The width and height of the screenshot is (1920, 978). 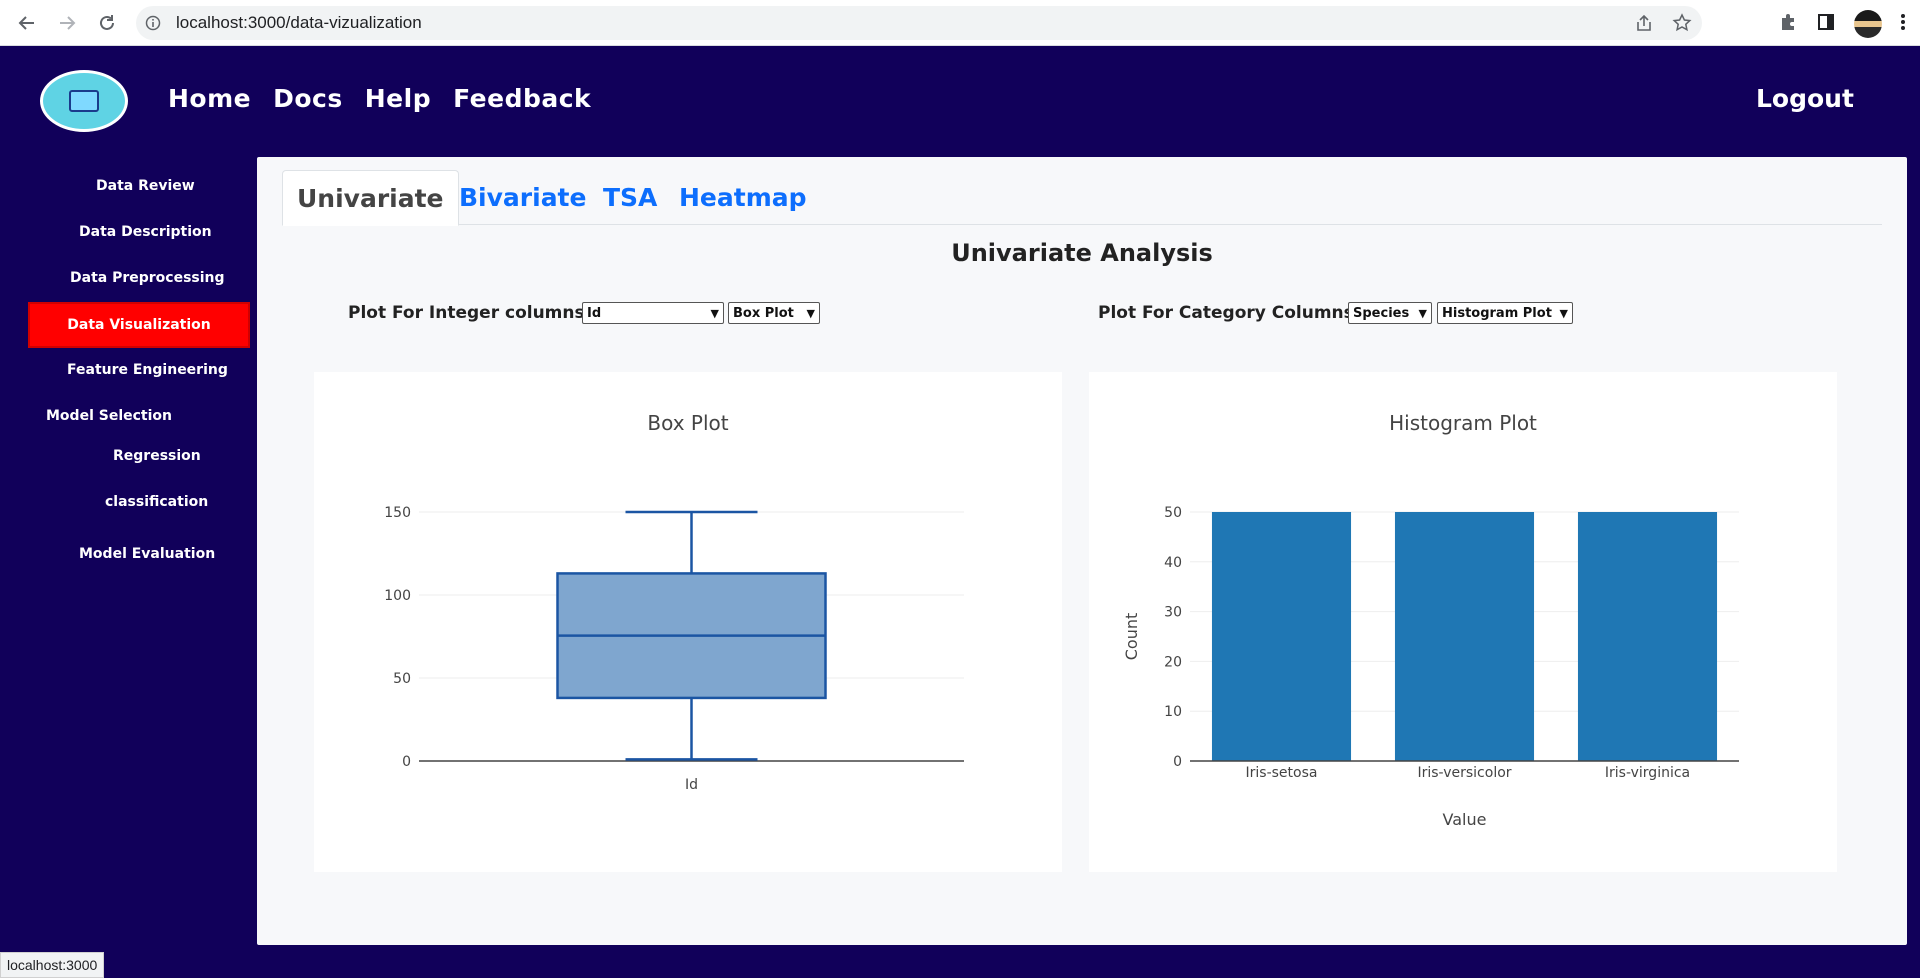 What do you see at coordinates (145, 232) in the screenshot?
I see `sidebar-item-data-description: Data Description` at bounding box center [145, 232].